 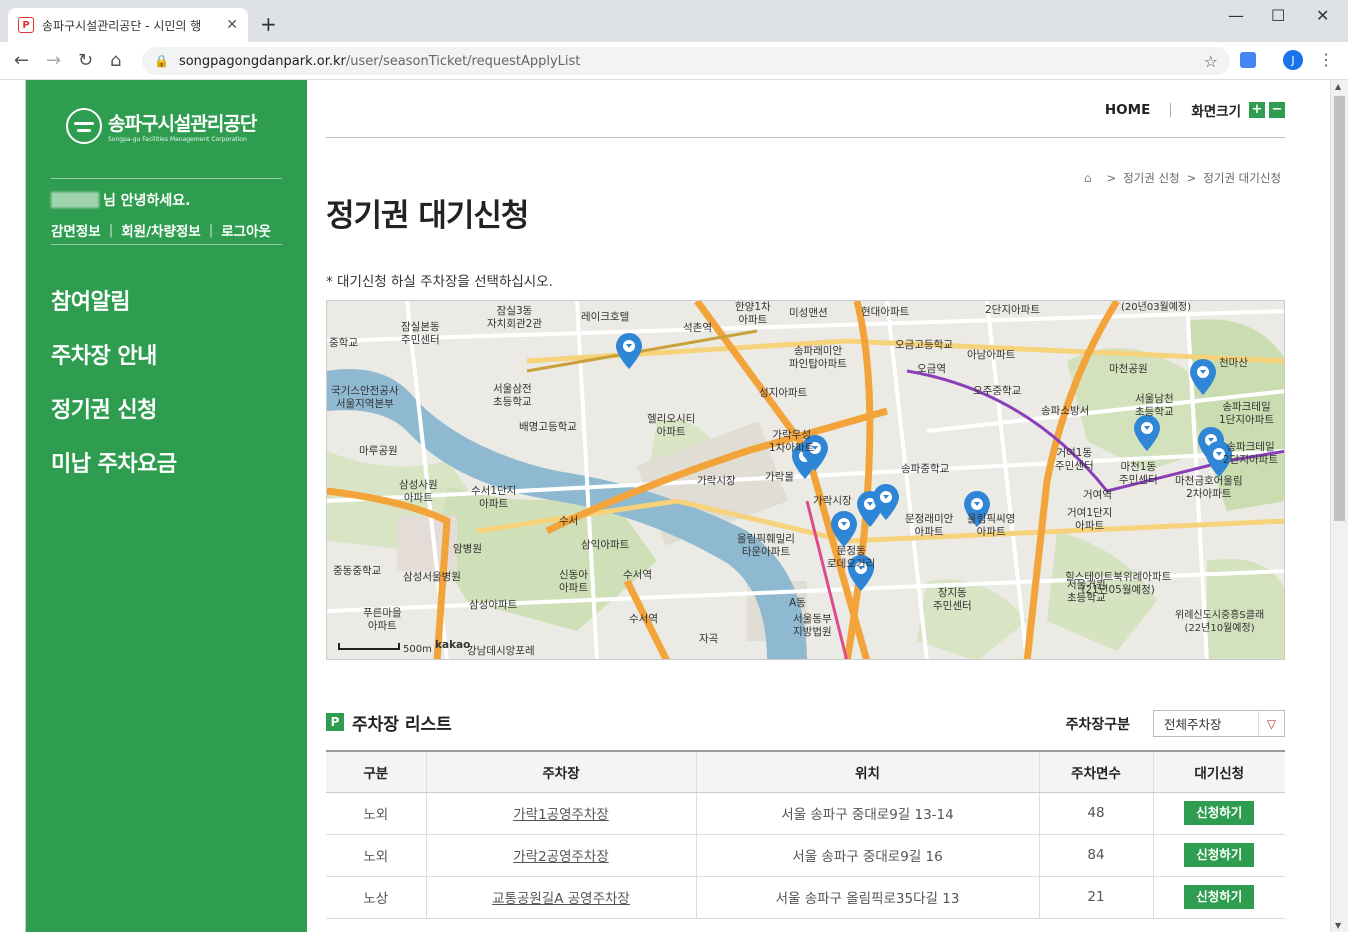 I want to click on member-links: 감면정보 | 회원/차량정보 | 로그아웃, so click(x=161, y=230).